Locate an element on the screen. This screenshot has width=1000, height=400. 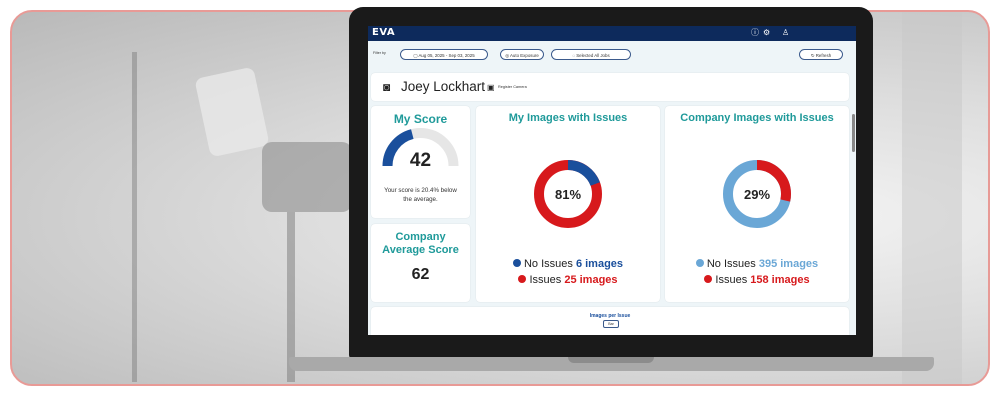
camera-icon: ◙ is located at coordinates (387, 87).